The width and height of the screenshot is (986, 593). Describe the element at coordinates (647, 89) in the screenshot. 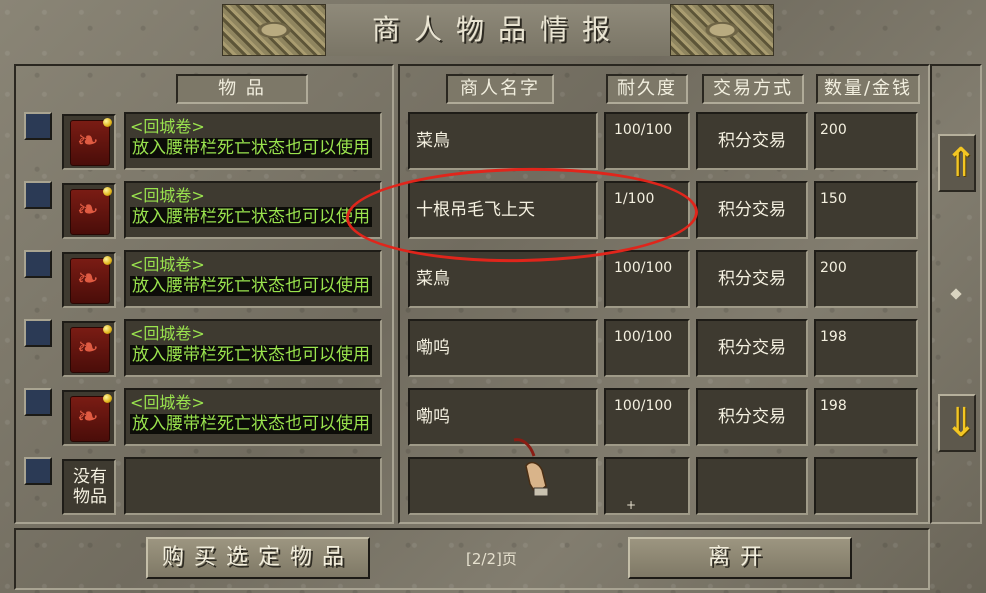

I see `header-durability: 耐久度` at that location.